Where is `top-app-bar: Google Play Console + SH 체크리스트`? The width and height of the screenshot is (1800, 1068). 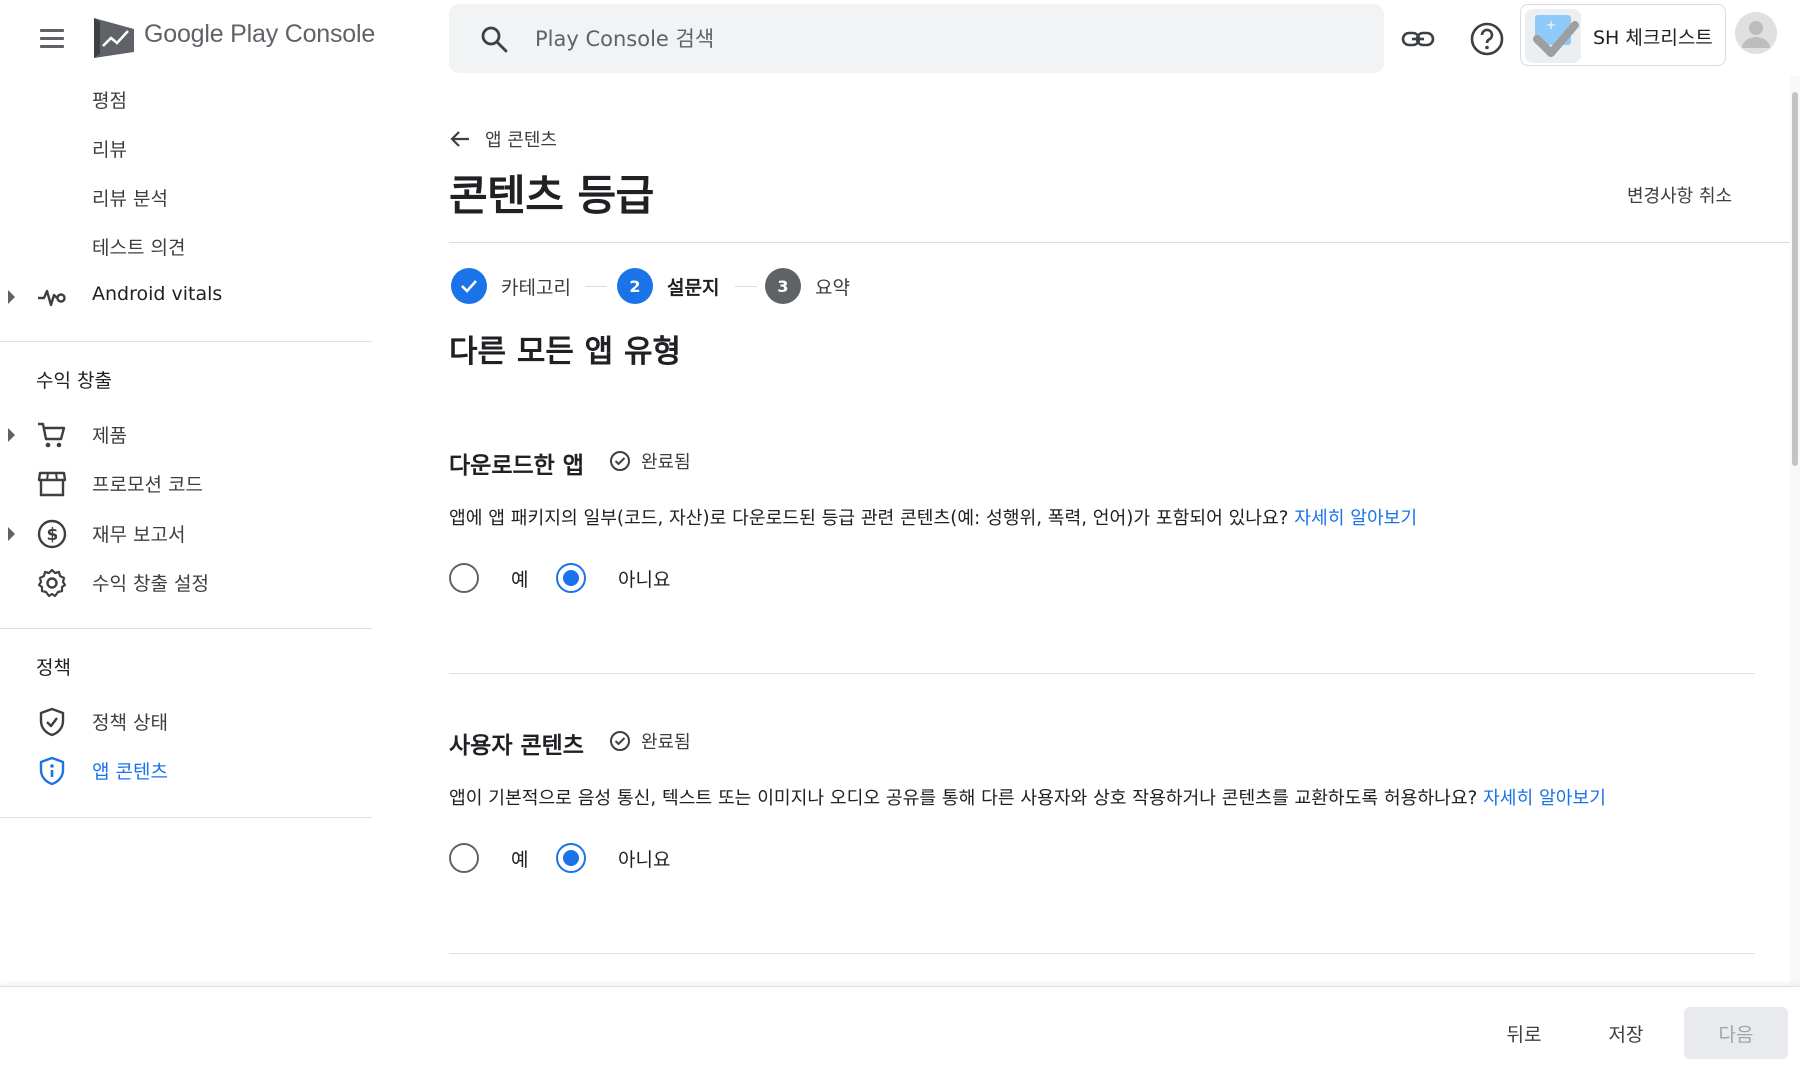
top-app-bar: Google Play Console + SH 체크리스트 is located at coordinates (900, 38).